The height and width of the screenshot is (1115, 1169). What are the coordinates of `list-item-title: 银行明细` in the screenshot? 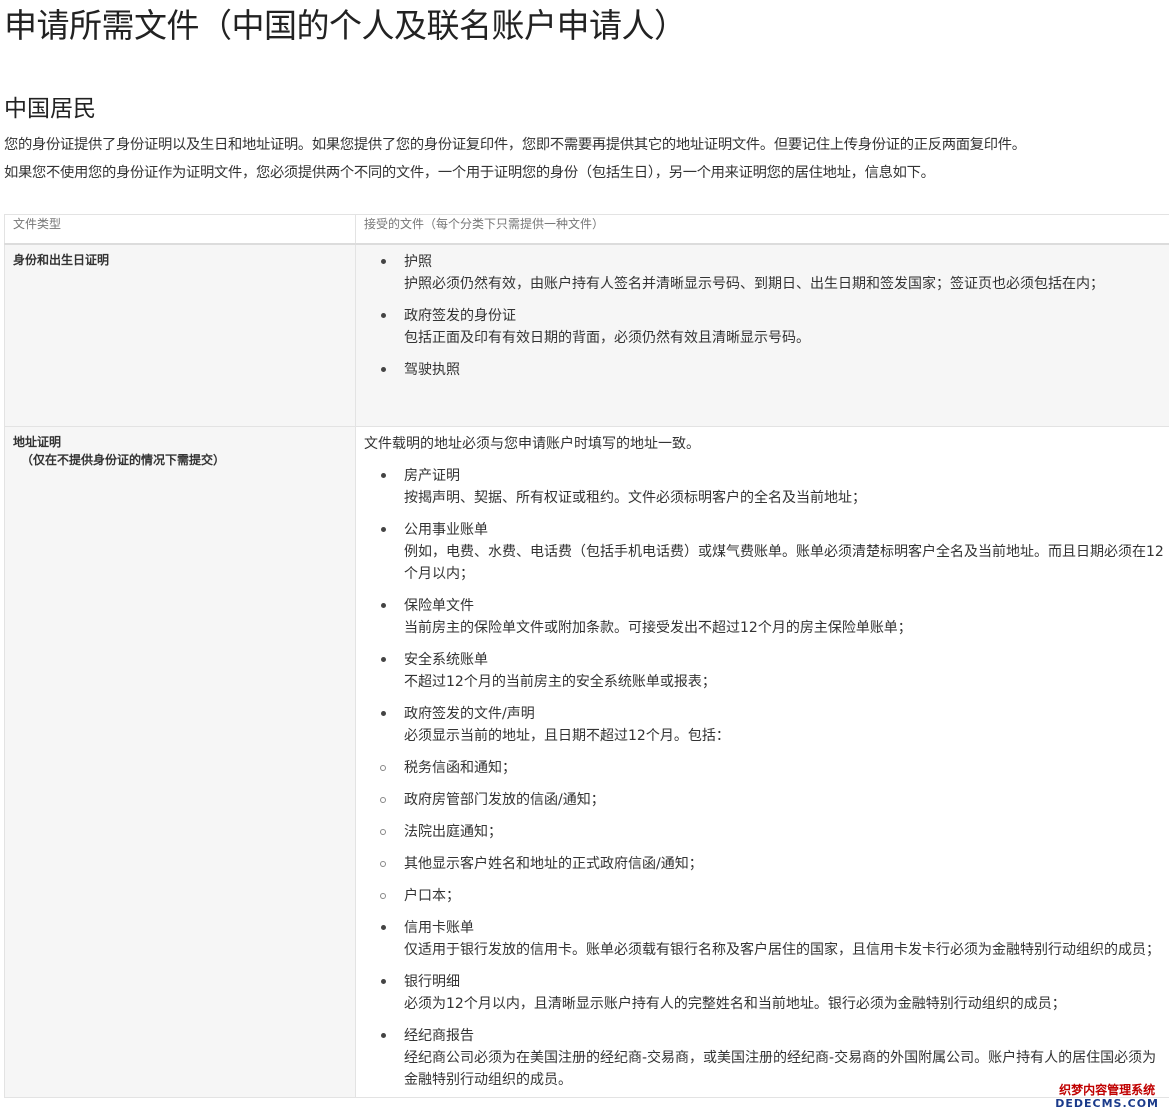 It's located at (432, 982).